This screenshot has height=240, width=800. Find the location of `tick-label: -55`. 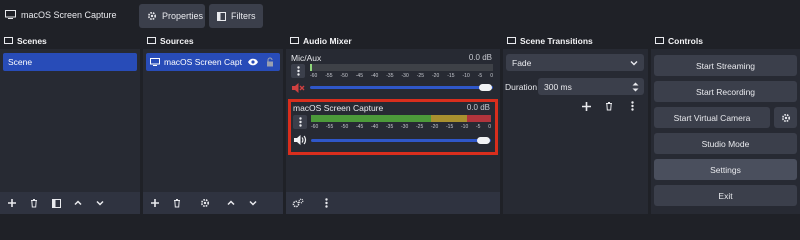

tick-label: -55 is located at coordinates (329, 76).